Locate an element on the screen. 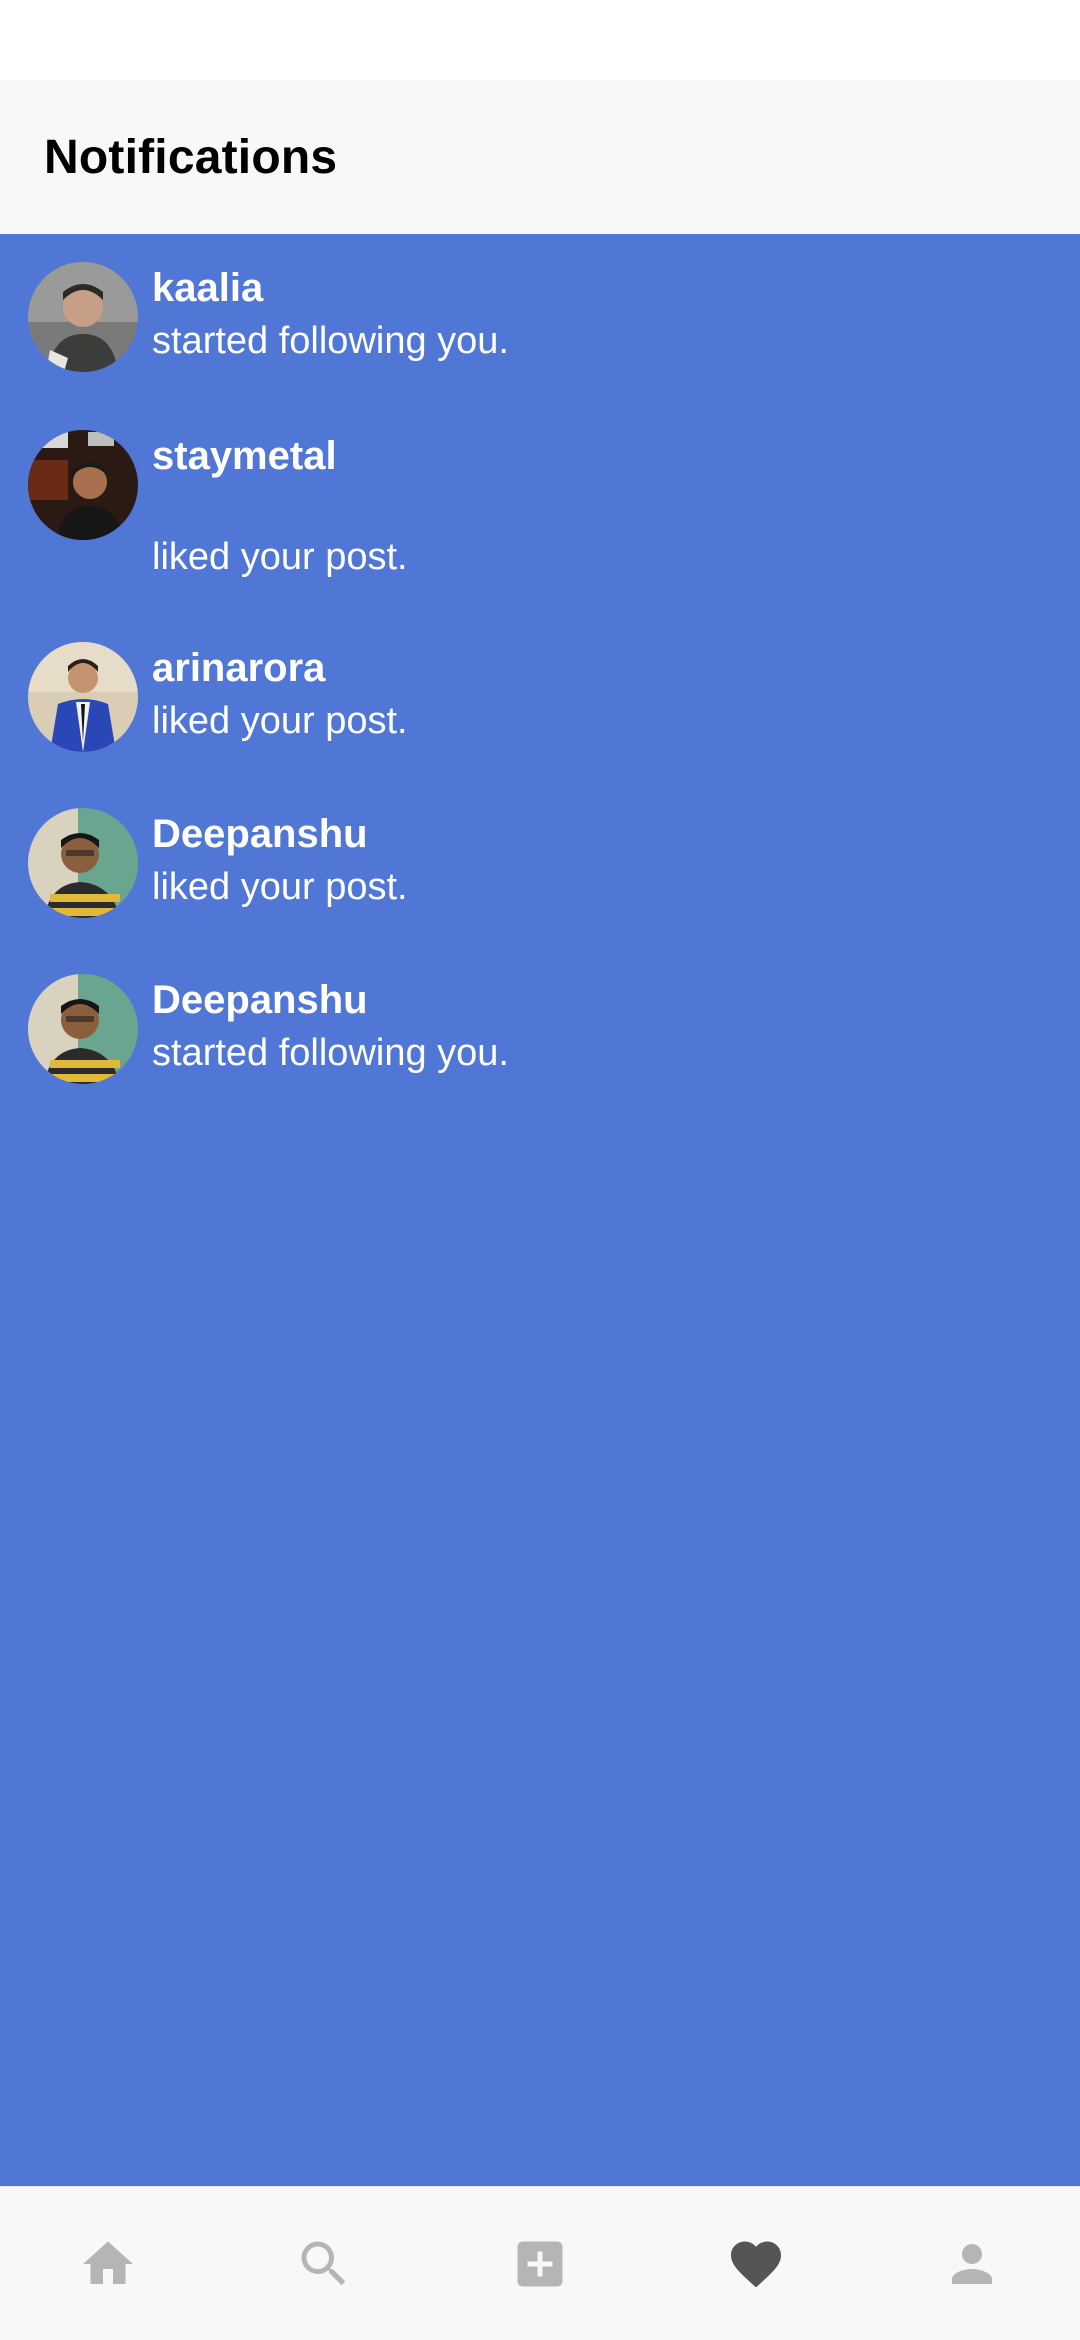 Image resolution: width=1080 pixels, height=2340 pixels. notification-item: staymetal liked your post. is located at coordinates (540, 525).